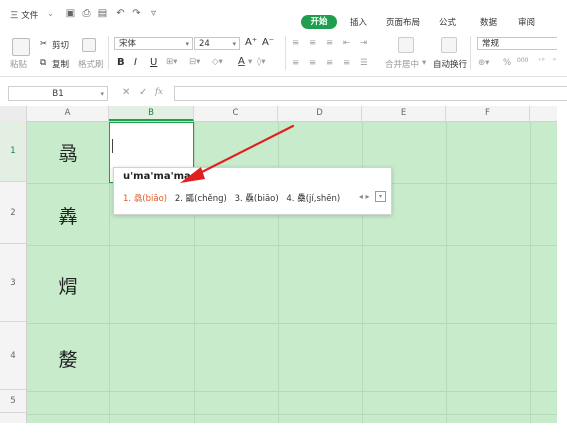 Image resolution: width=567 pixels, height=437 pixels. What do you see at coordinates (447, 22) in the screenshot?
I see `tab-formulas: 公式` at bounding box center [447, 22].